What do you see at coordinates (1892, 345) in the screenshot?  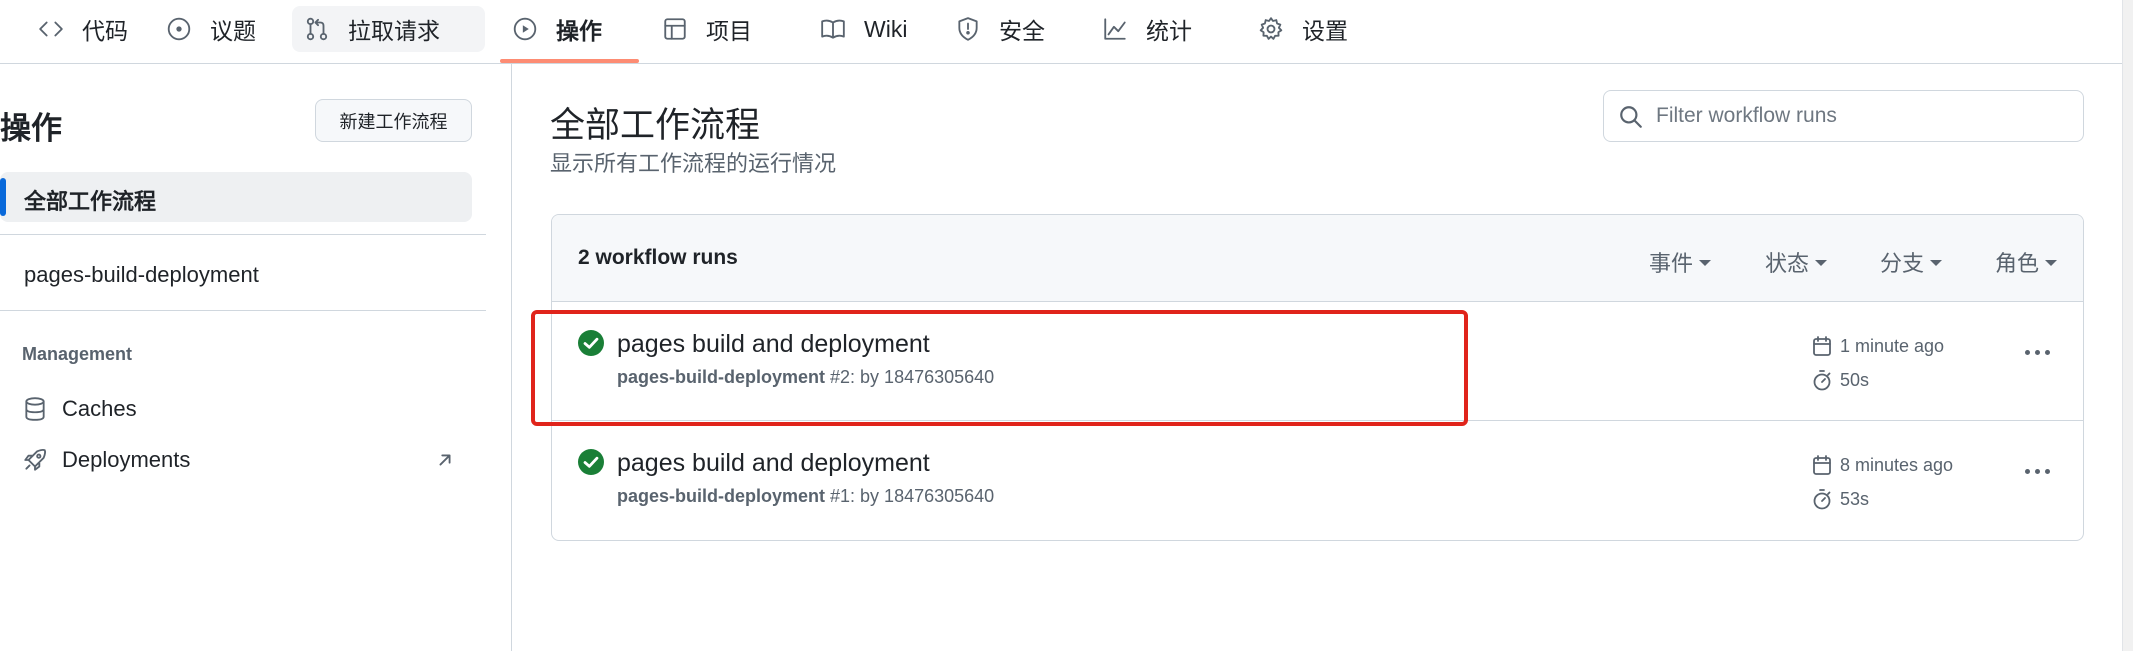 I see `run-time-text: 1 minute ago` at bounding box center [1892, 345].